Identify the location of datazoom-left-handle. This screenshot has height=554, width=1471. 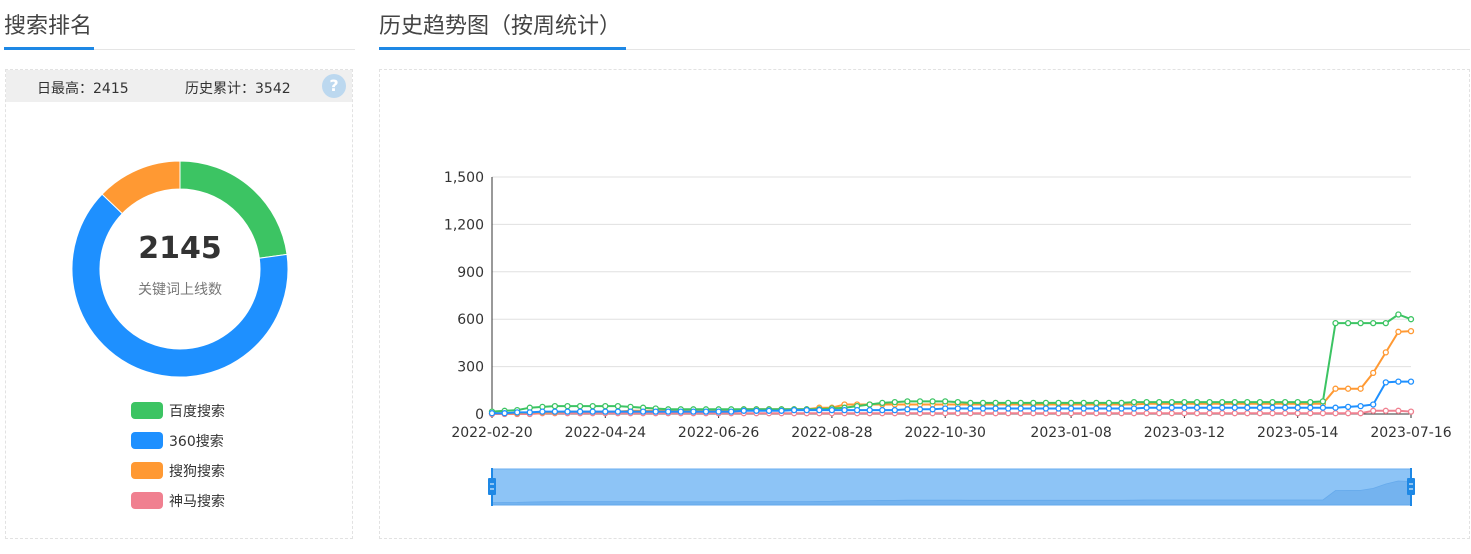
(492, 486).